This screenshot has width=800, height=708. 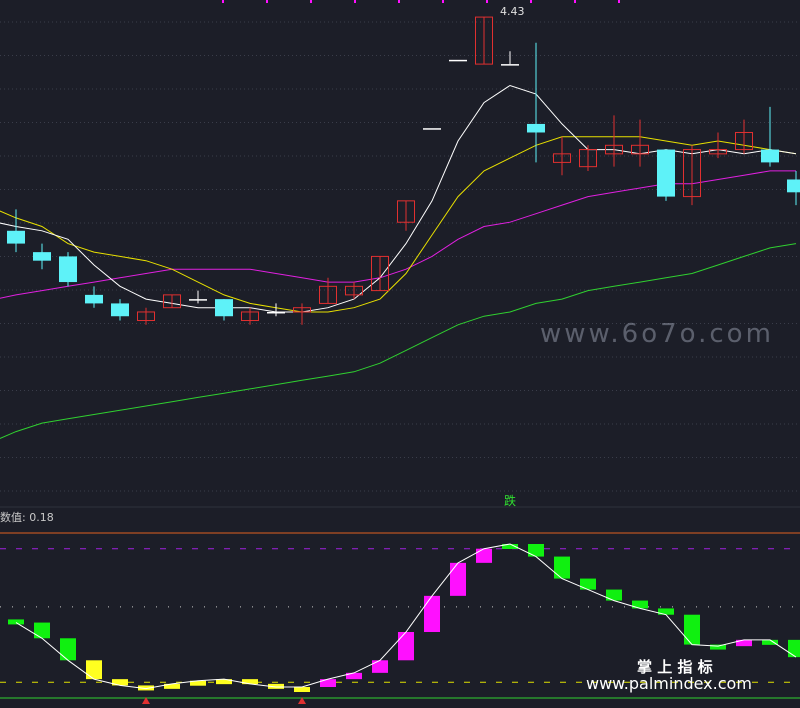 I want to click on indicator-label: 数值: 0.18, so click(x=27, y=517).